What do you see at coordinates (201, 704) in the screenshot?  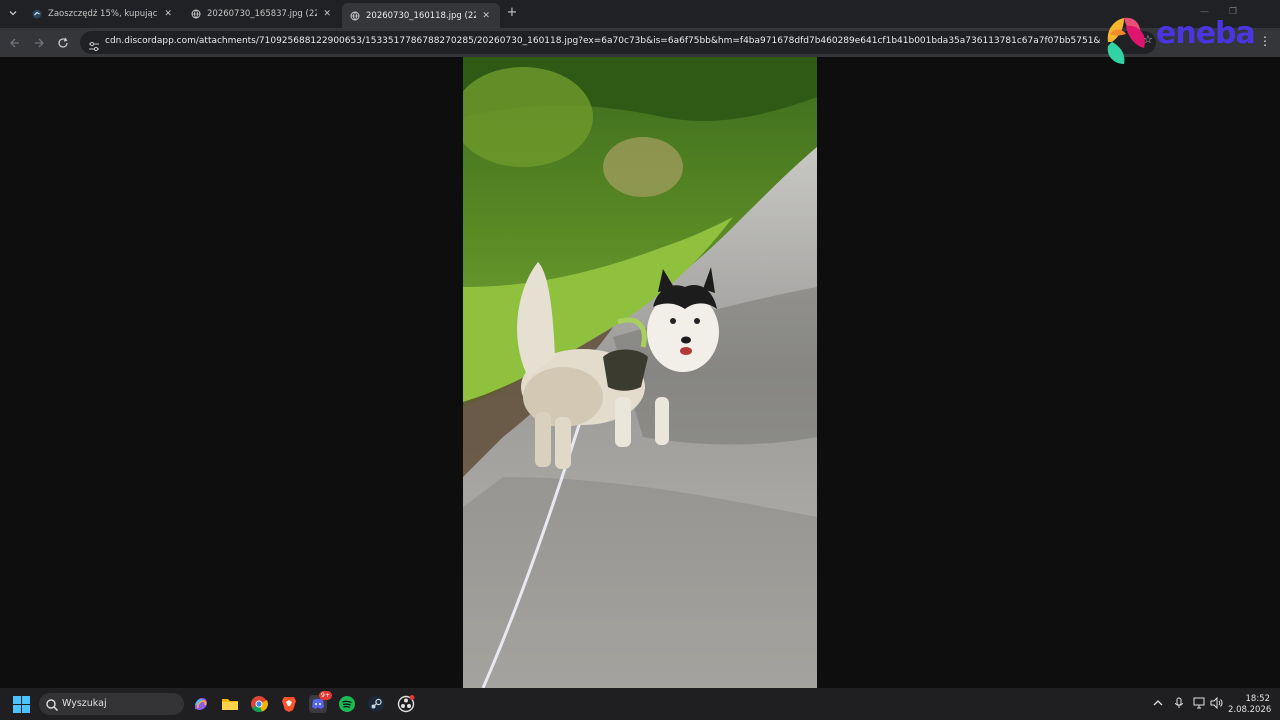 I see `copilot-icon` at bounding box center [201, 704].